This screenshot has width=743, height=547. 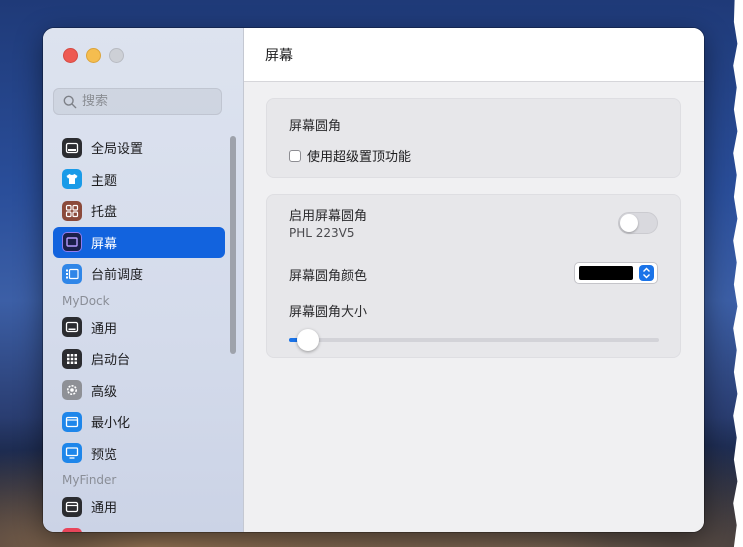 I want to click on launchpad-icon, so click(x=72, y=358).